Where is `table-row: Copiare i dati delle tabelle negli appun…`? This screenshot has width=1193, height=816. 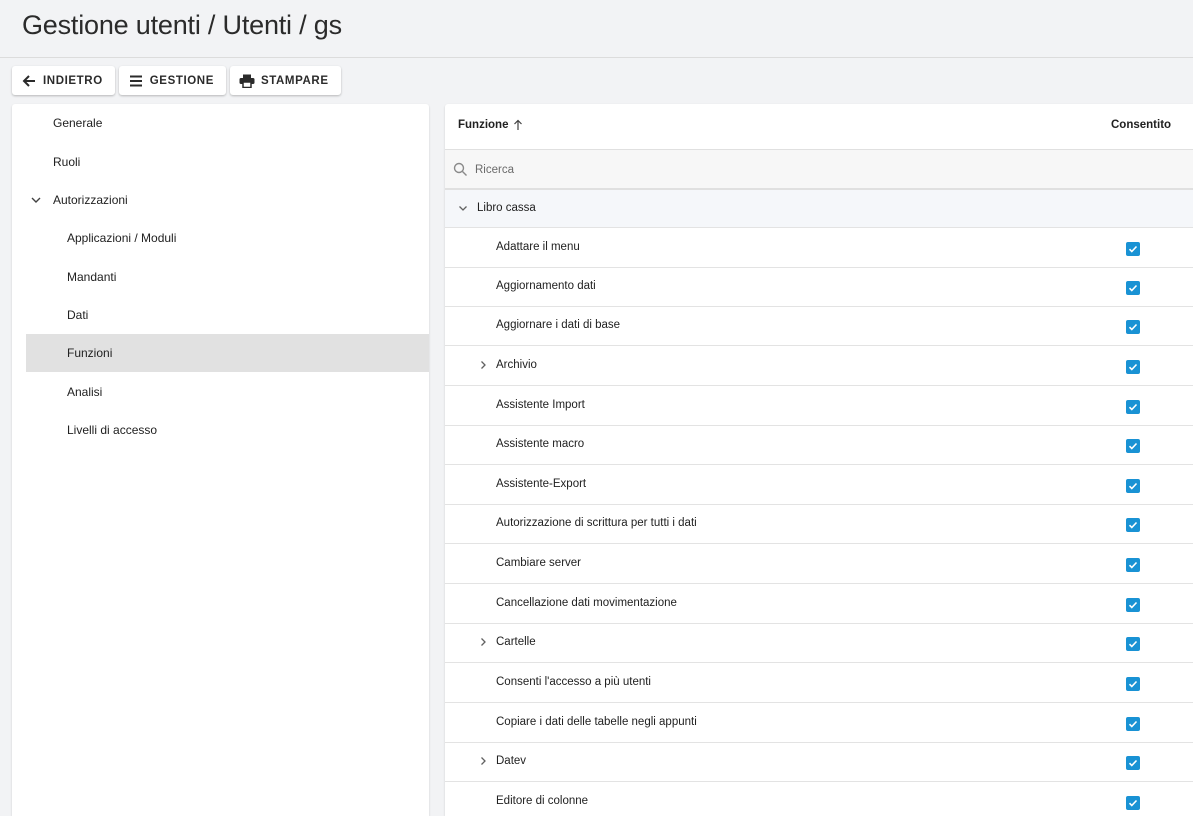 table-row: Copiare i dati delle tabelle negli appun… is located at coordinates (819, 723).